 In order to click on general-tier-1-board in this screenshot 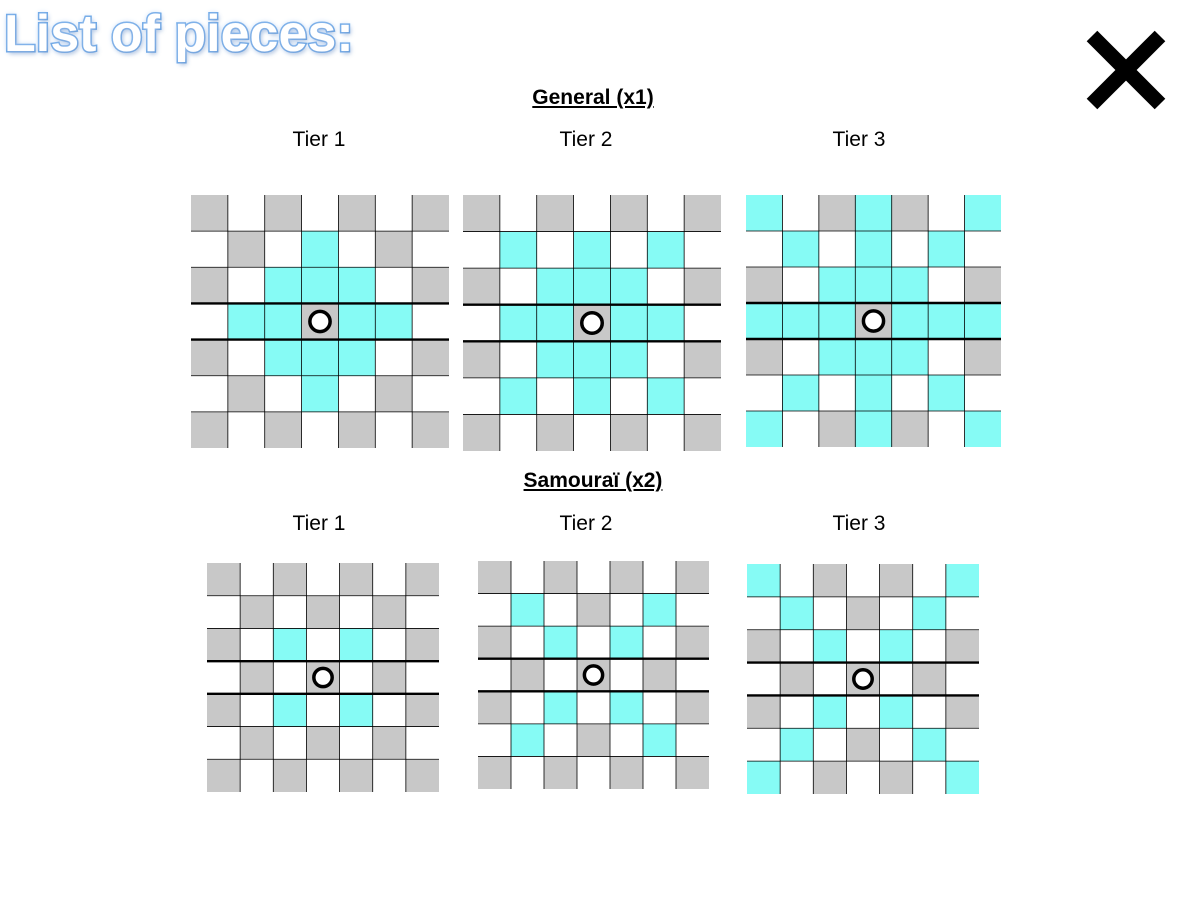, I will do `click(320, 321)`.